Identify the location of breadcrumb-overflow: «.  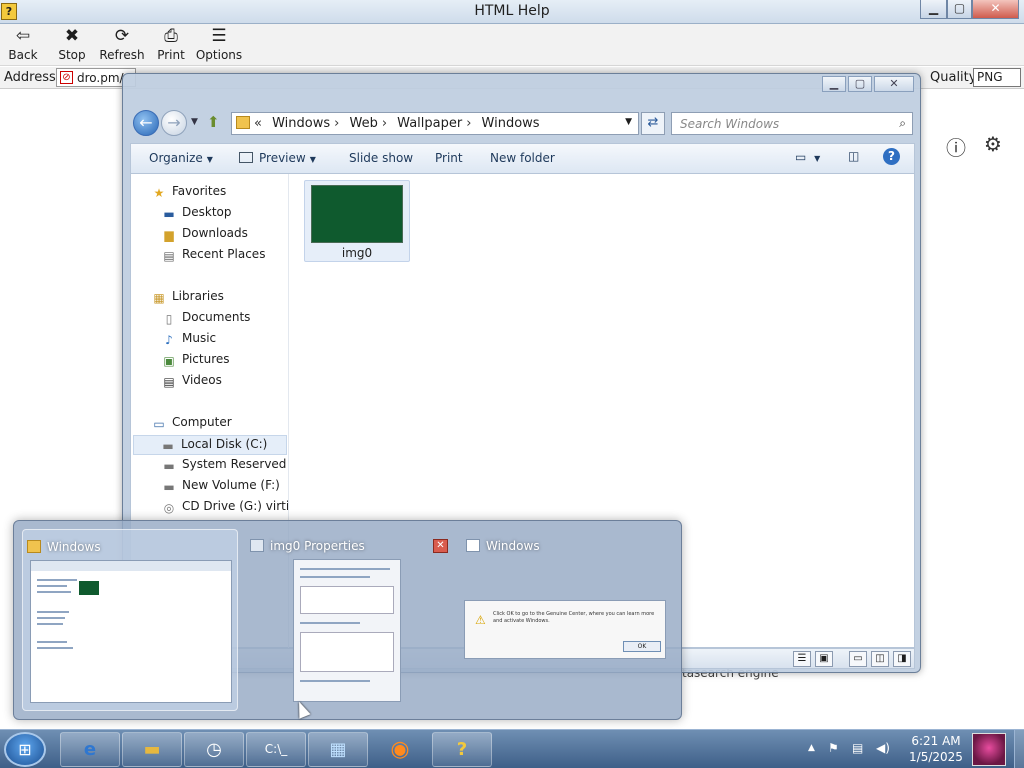
(258, 123).